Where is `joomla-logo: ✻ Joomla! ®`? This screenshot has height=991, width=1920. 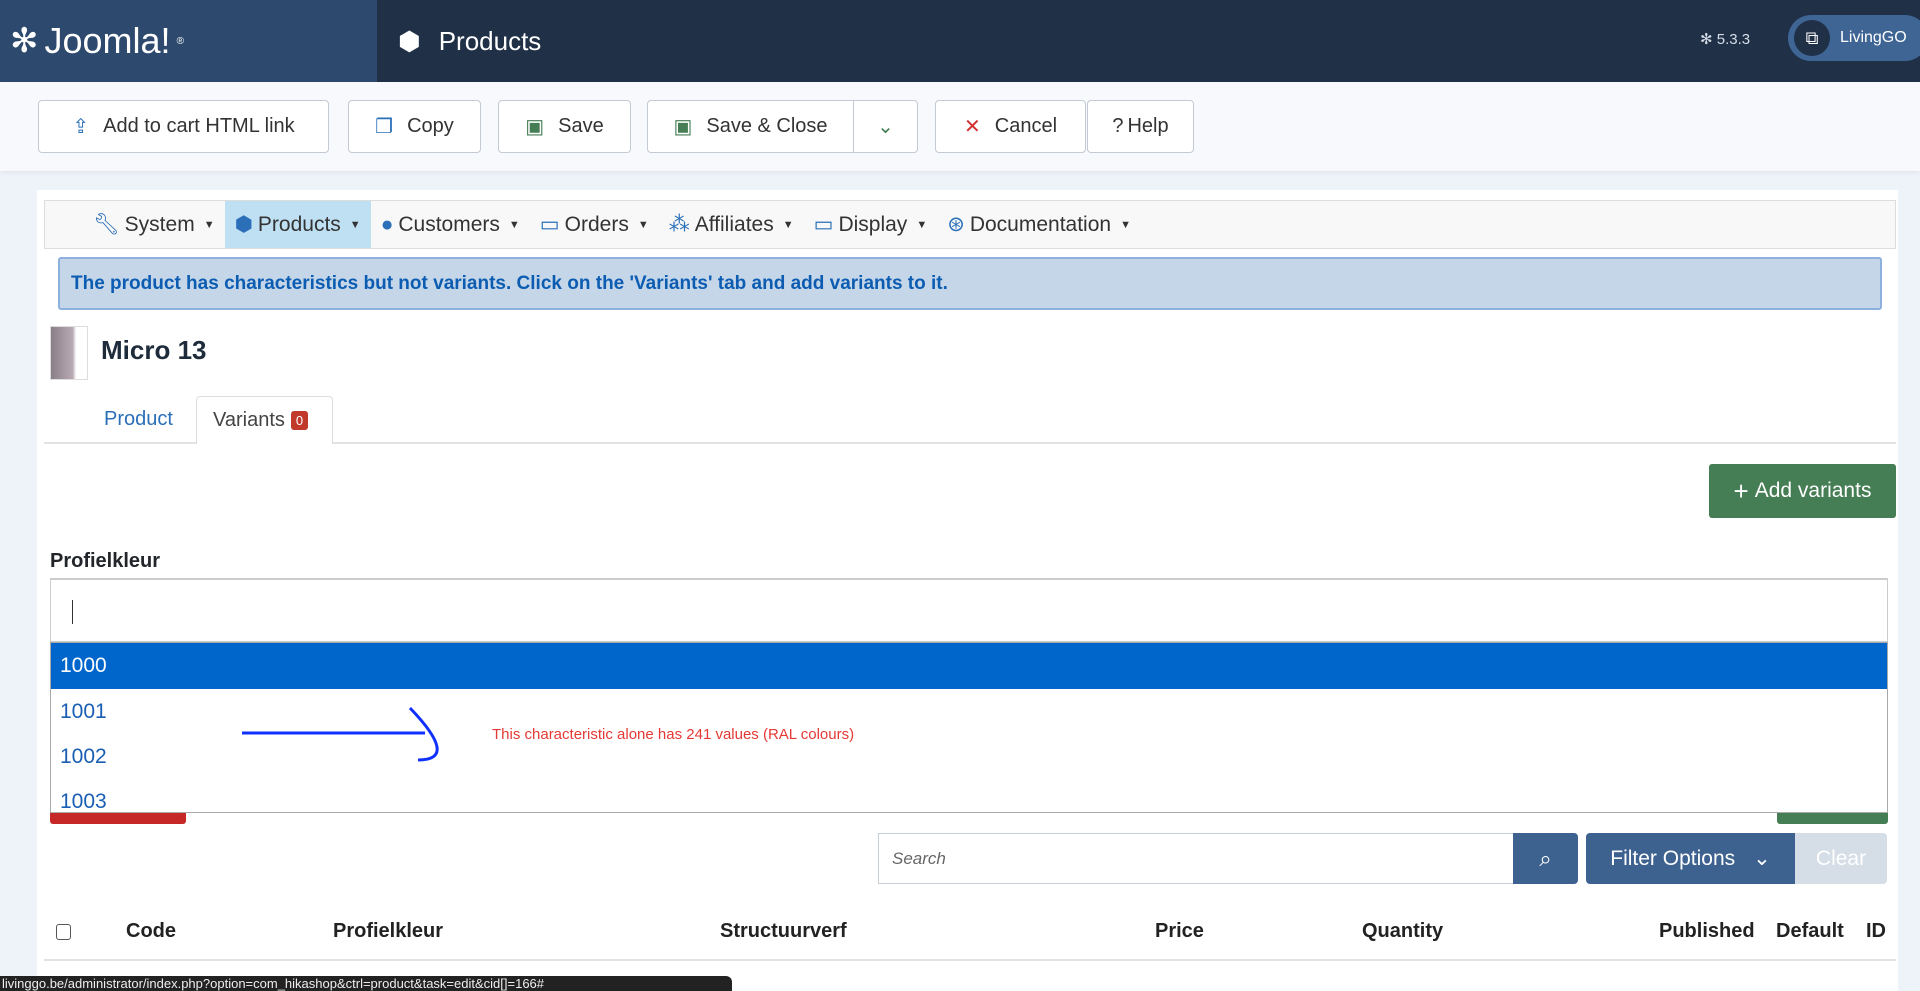
joomla-logo: ✻ Joomla! ® is located at coordinates (188, 41).